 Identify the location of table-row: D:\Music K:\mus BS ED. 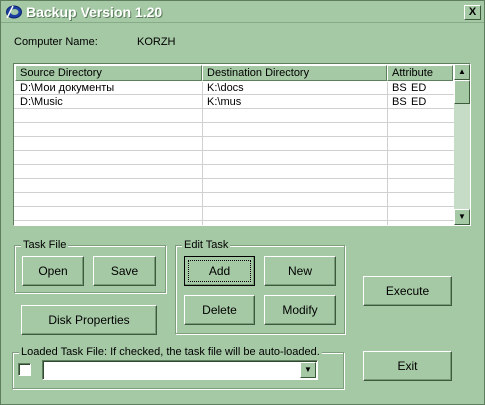
(234, 102).